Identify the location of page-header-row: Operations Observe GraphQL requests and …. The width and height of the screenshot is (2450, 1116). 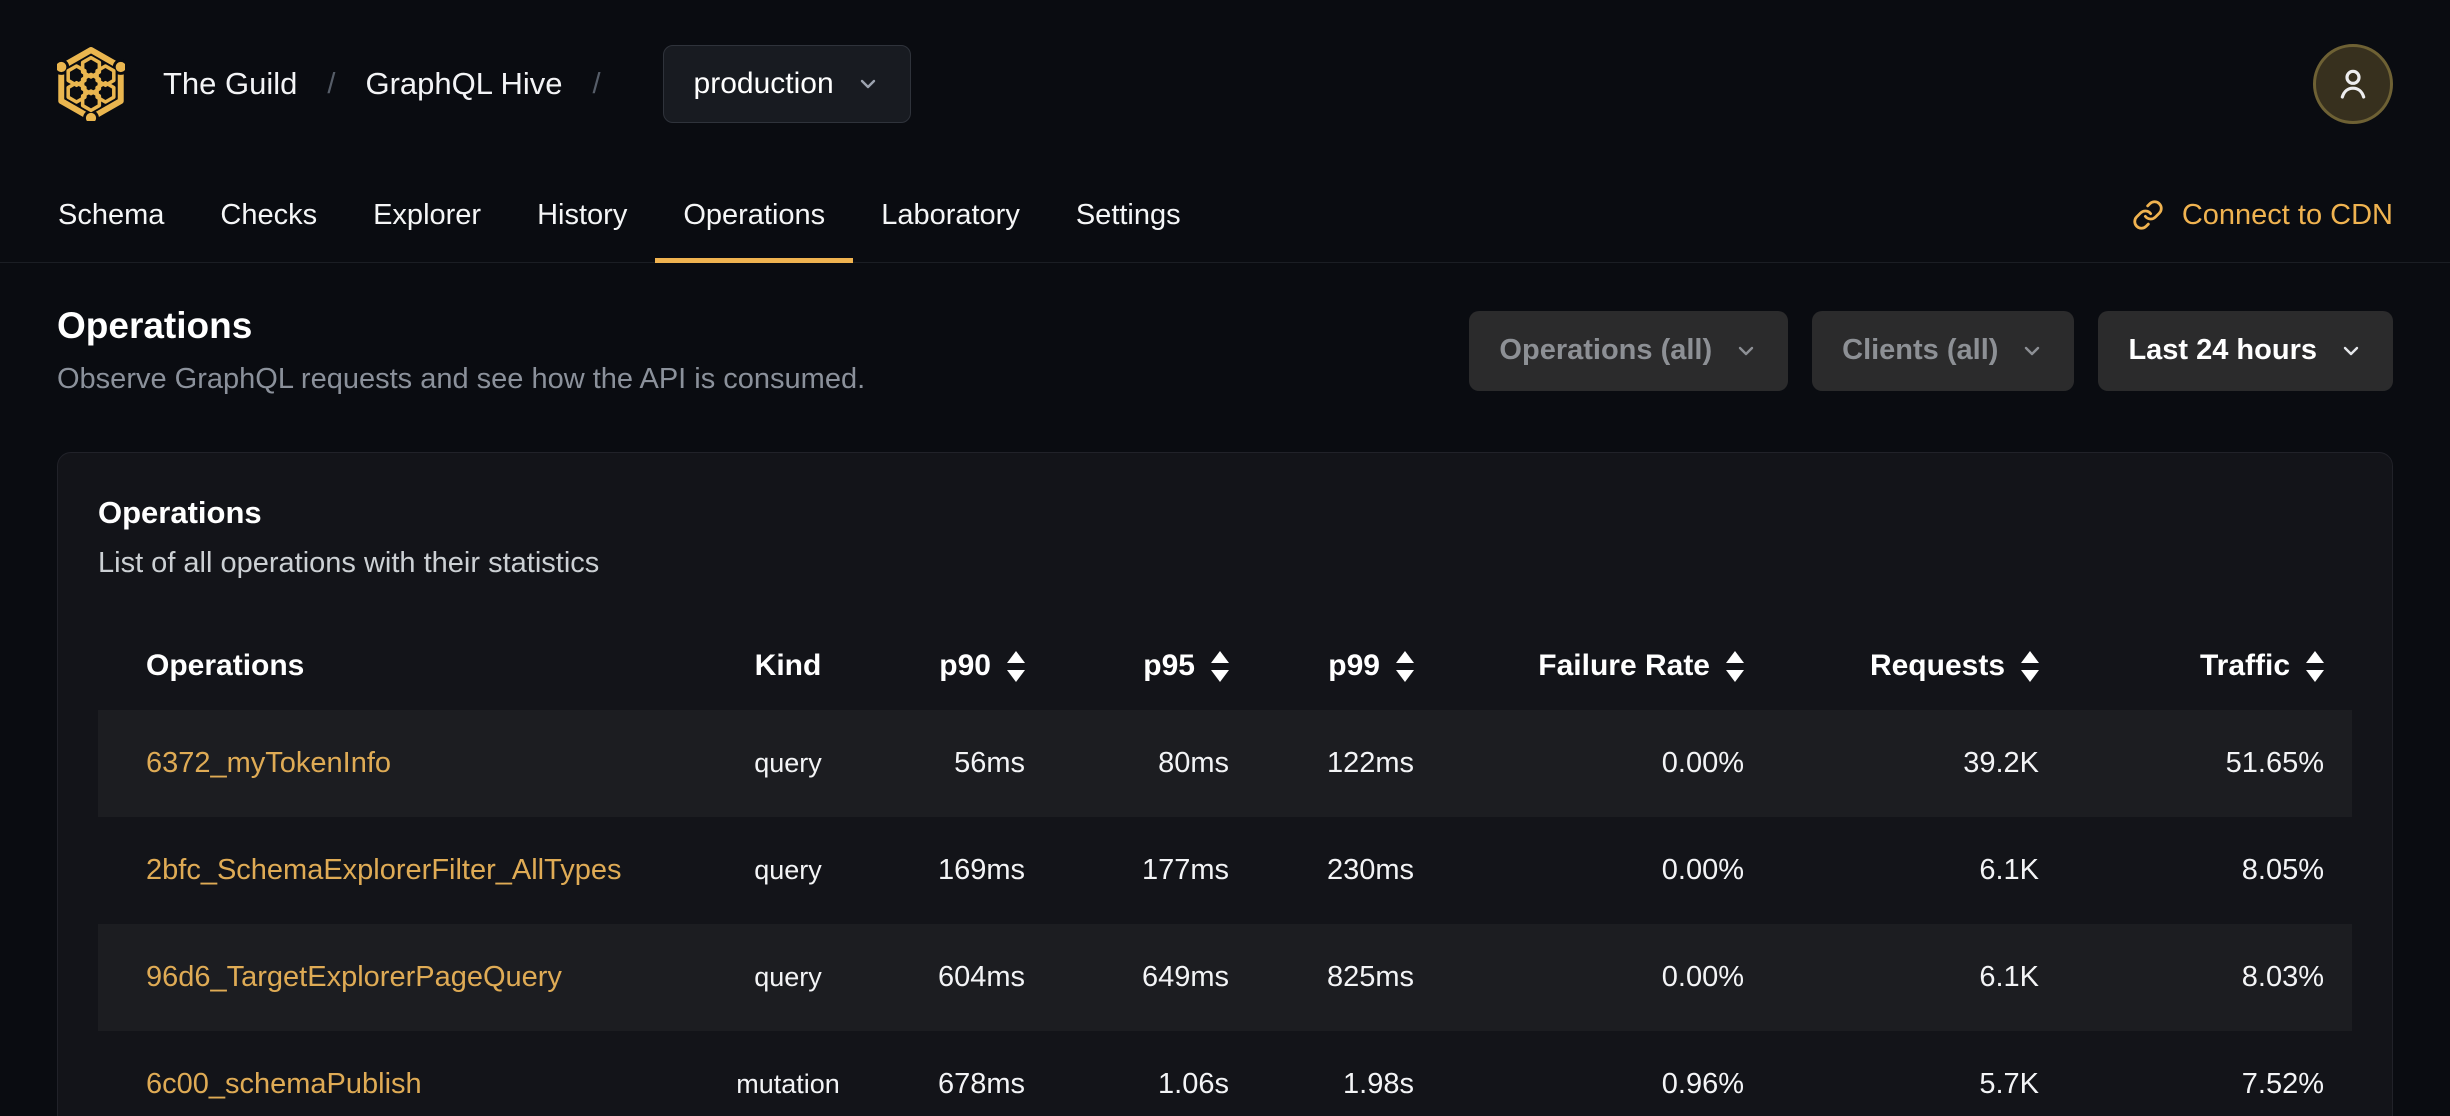
(1225, 350).